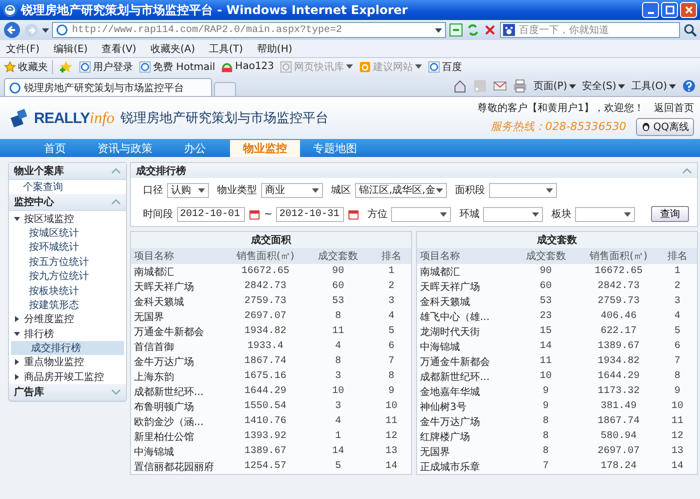  What do you see at coordinates (66, 67) in the screenshot?
I see `add-favorite-icon` at bounding box center [66, 67].